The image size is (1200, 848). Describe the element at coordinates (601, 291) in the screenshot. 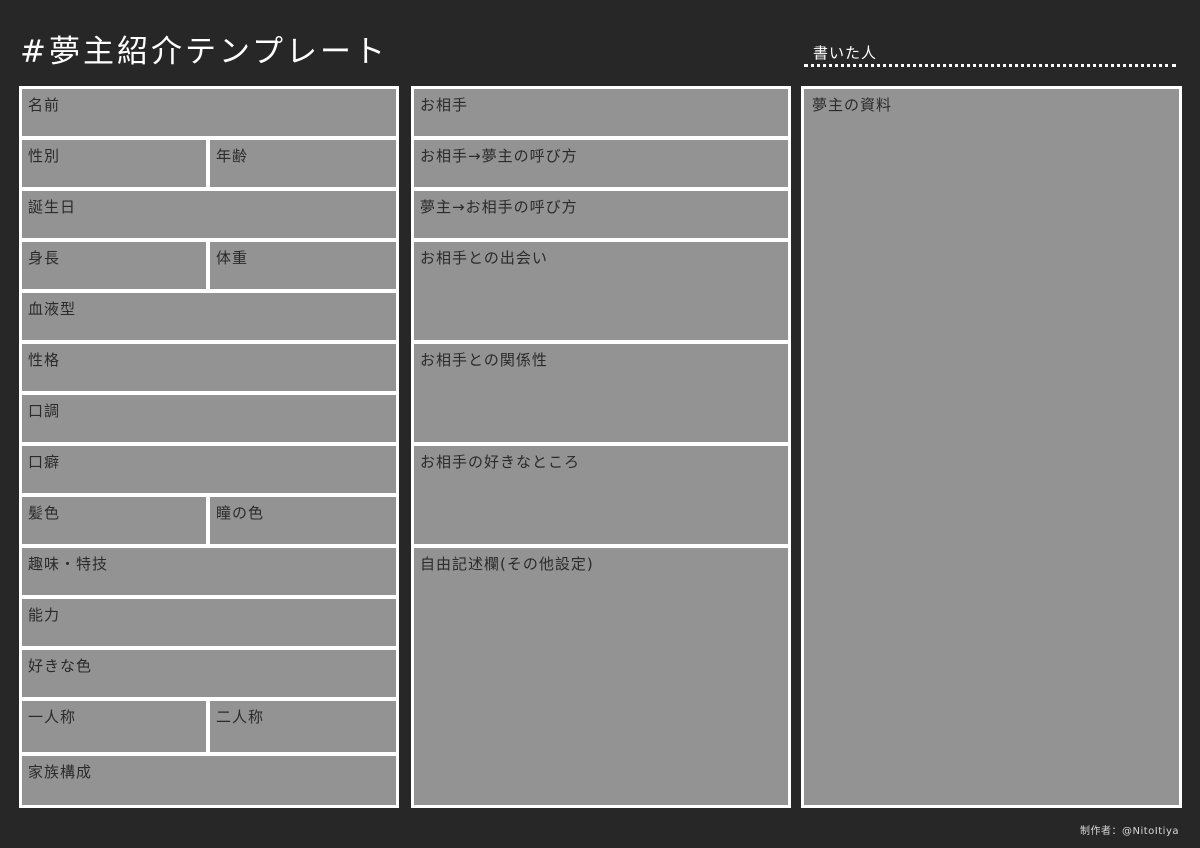

I see `meeting-field: お相手との出会い` at that location.